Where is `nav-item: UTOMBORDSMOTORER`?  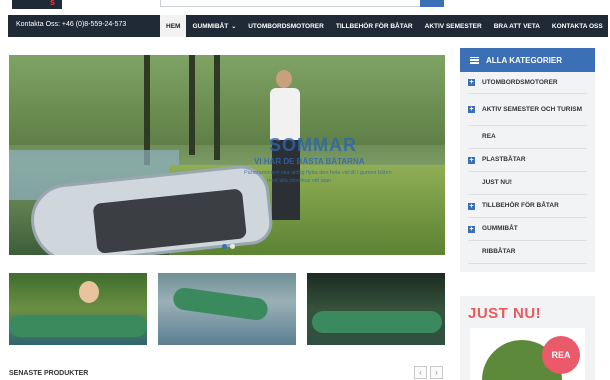
nav-item: UTOMBORDSMOTORER is located at coordinates (286, 26).